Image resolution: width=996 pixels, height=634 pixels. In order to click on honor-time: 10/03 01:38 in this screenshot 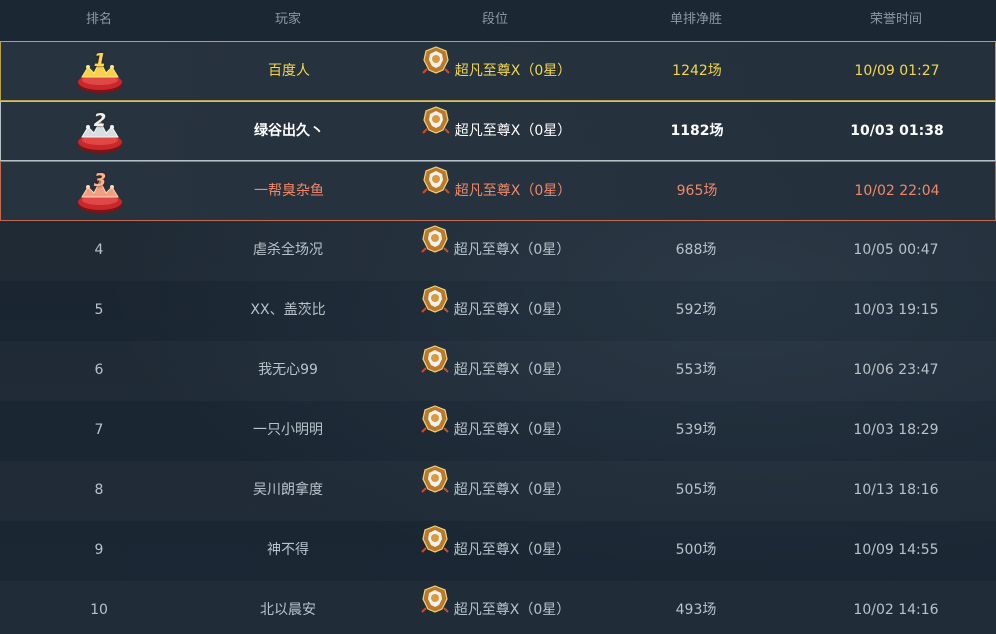, I will do `click(897, 131)`.